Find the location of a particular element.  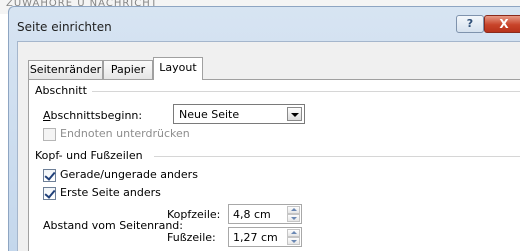

section-start-label-text: bschnittsbeginn: is located at coordinates (96, 115).